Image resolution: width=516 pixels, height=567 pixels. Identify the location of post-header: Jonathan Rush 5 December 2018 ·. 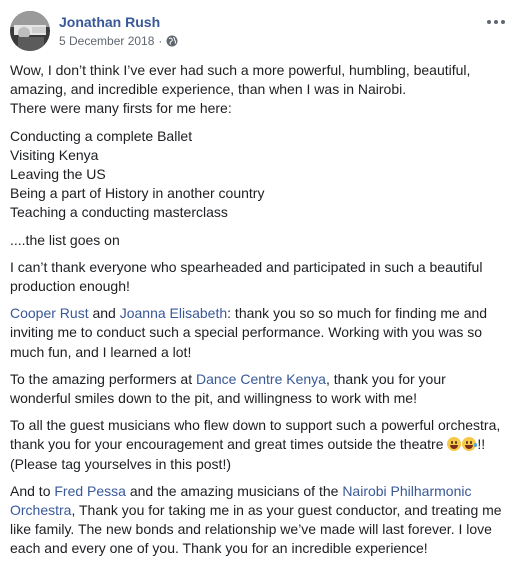
(258, 31).